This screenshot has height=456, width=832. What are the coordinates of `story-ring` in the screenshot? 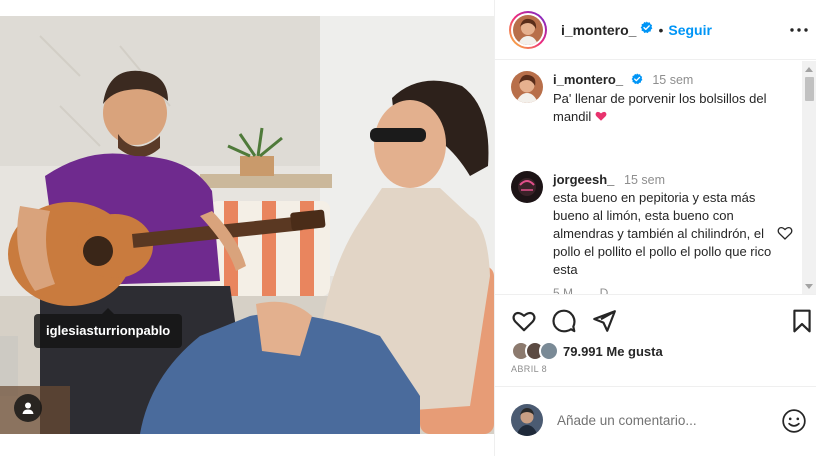 It's located at (528, 29).